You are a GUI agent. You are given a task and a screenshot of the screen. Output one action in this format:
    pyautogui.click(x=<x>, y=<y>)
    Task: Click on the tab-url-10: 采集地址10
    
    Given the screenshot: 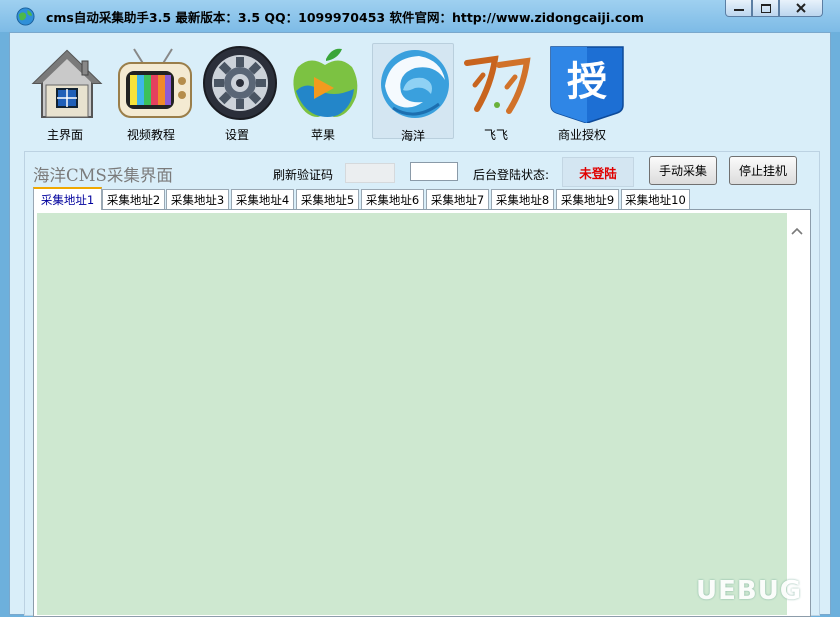 What is the action you would take?
    pyautogui.click(x=655, y=199)
    